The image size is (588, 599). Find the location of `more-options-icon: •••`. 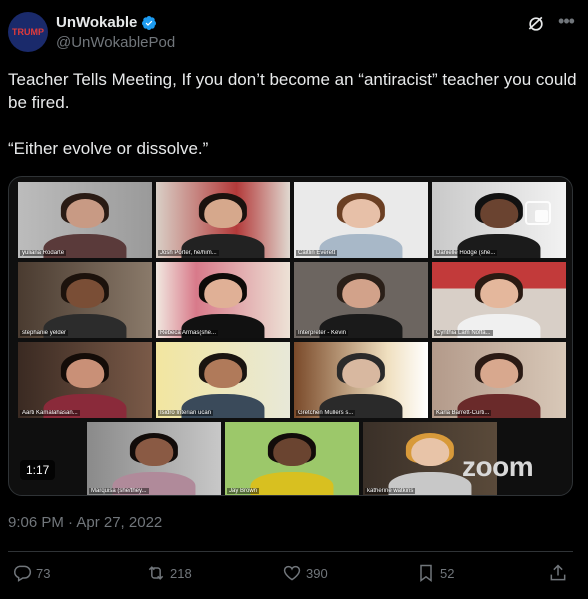

more-options-icon: ••• is located at coordinates (566, 23).